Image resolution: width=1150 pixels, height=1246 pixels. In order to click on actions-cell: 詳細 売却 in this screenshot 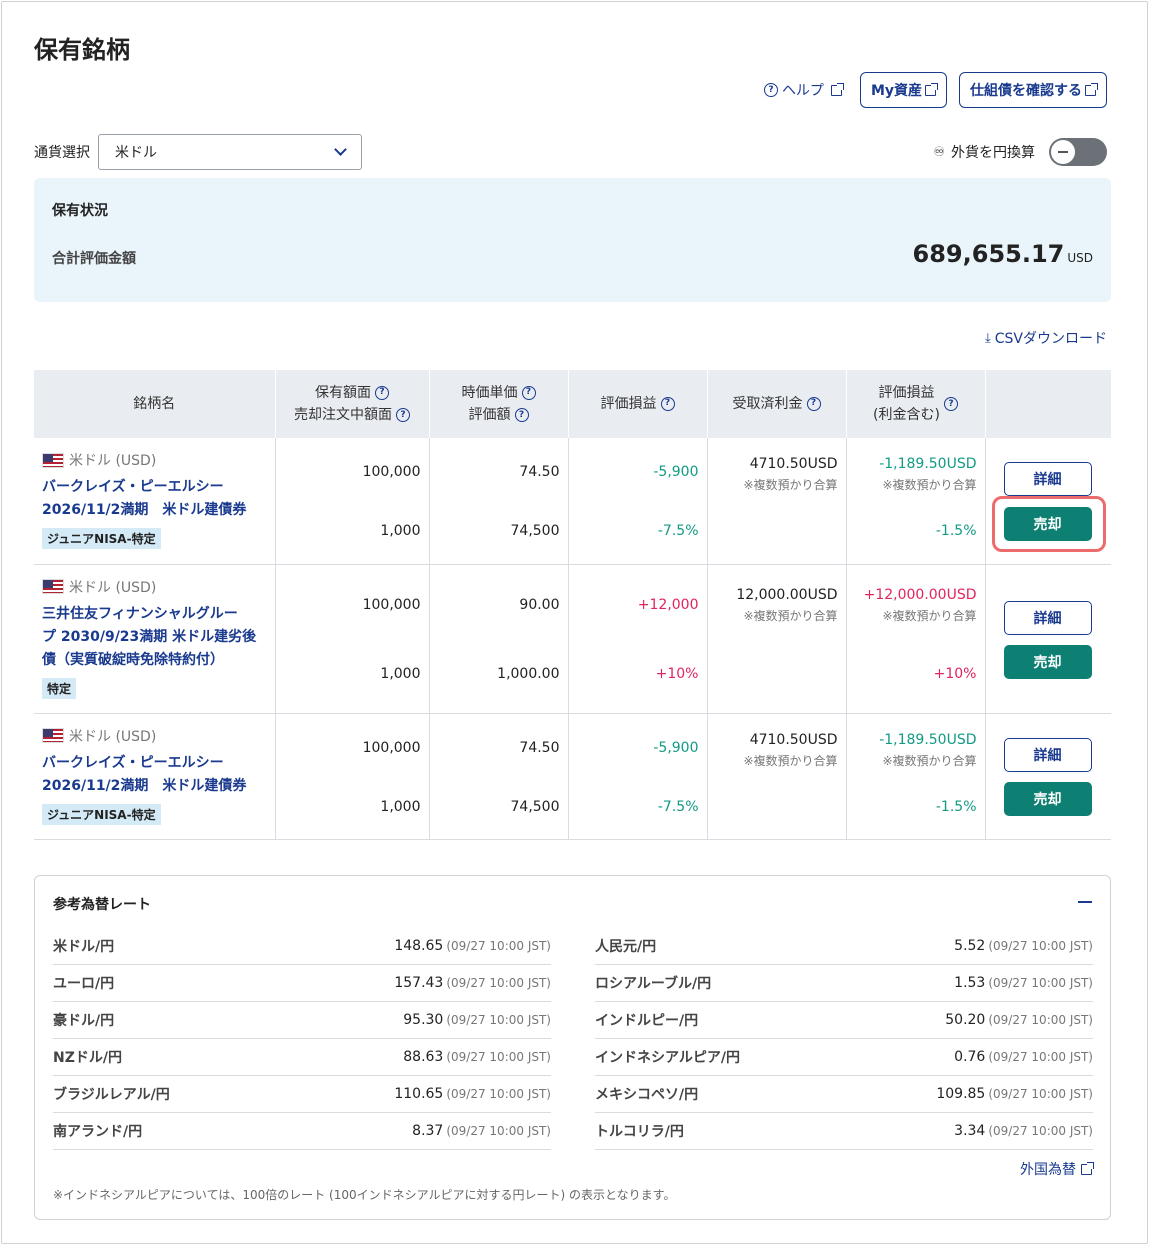, I will do `click(1048, 776)`.